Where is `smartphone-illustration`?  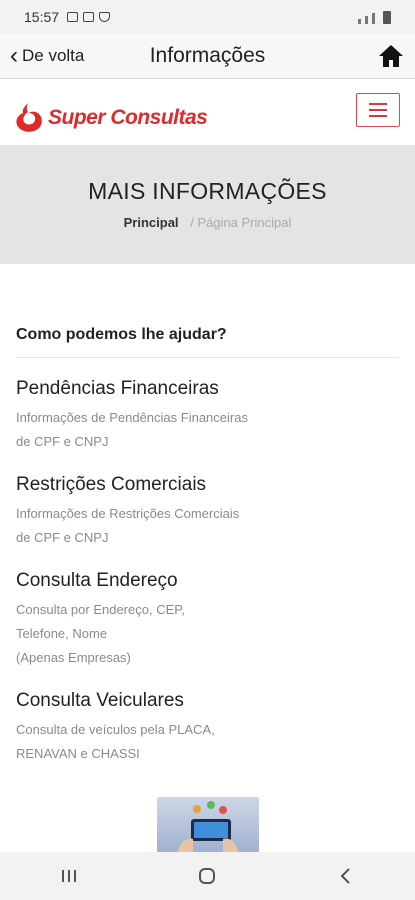 smartphone-illustration is located at coordinates (208, 825).